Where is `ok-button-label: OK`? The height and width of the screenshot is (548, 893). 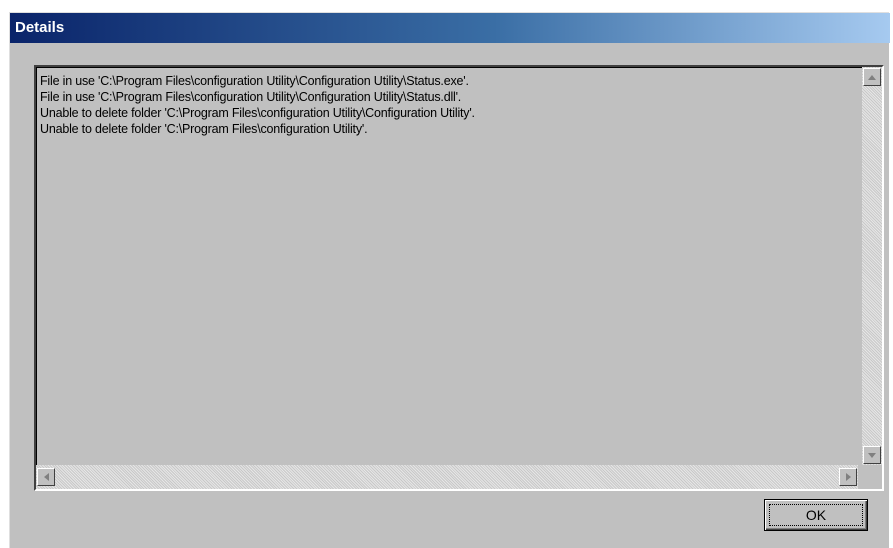
ok-button-label: OK is located at coordinates (816, 515).